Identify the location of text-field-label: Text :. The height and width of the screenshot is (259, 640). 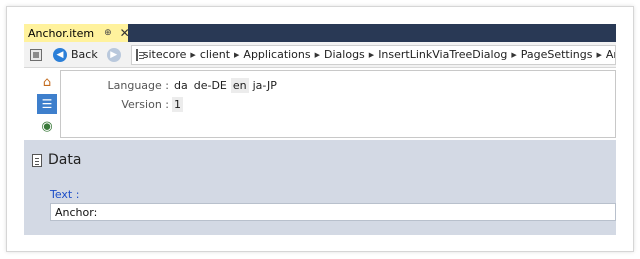
(65, 194).